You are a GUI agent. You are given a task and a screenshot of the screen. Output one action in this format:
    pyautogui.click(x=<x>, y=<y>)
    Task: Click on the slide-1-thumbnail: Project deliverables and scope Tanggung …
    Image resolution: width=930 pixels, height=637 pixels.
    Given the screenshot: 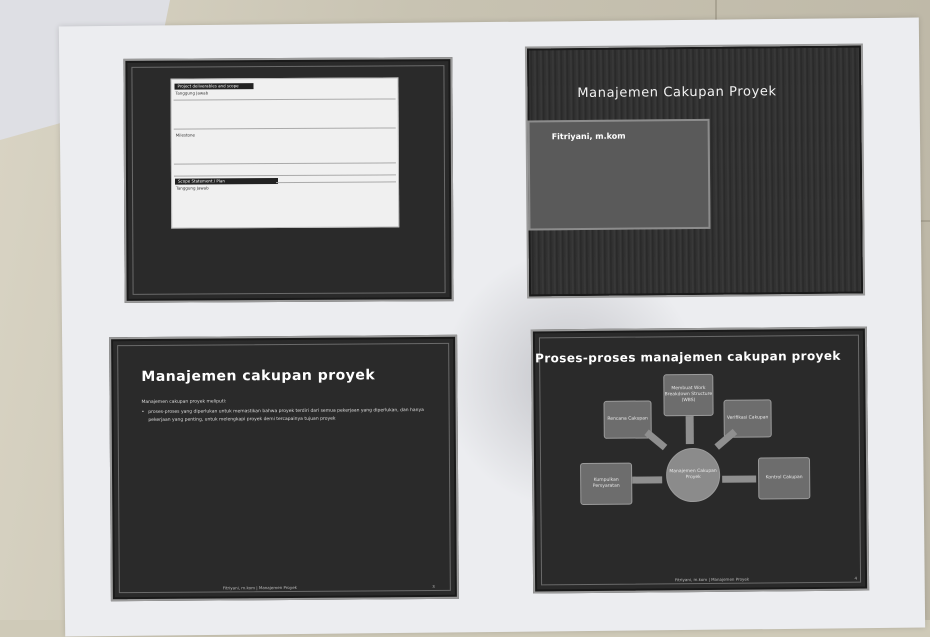 What is the action you would take?
    pyautogui.click(x=288, y=180)
    